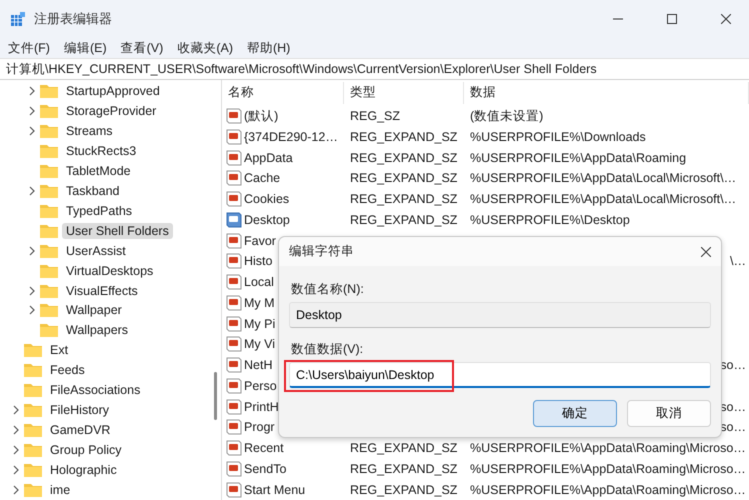 Image resolution: width=749 pixels, height=500 pixels. Describe the element at coordinates (500, 375) in the screenshot. I see `value-data-field: C:\Users\baiyun\Desktop` at that location.